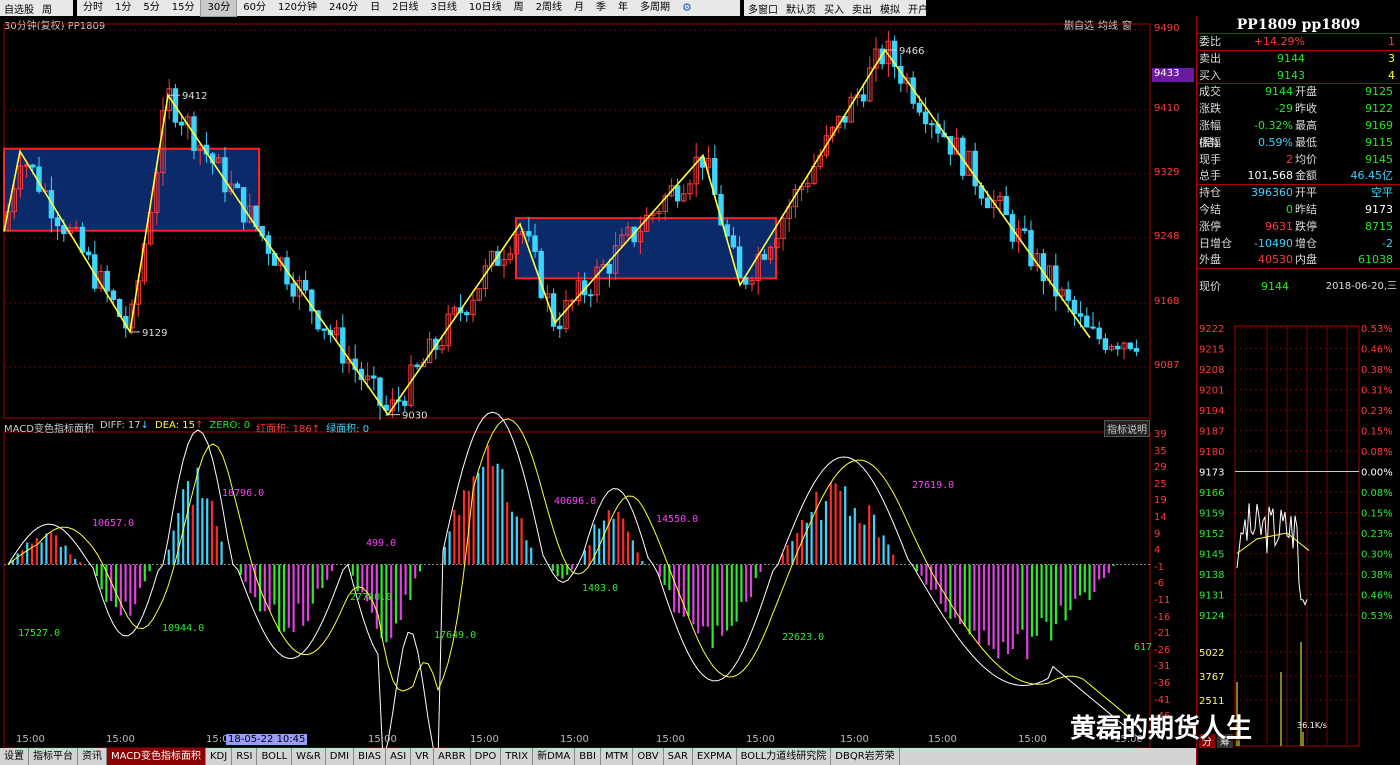 This screenshot has height=765, width=1400. What do you see at coordinates (375, 8) in the screenshot?
I see `period-tab-8: 日` at bounding box center [375, 8].